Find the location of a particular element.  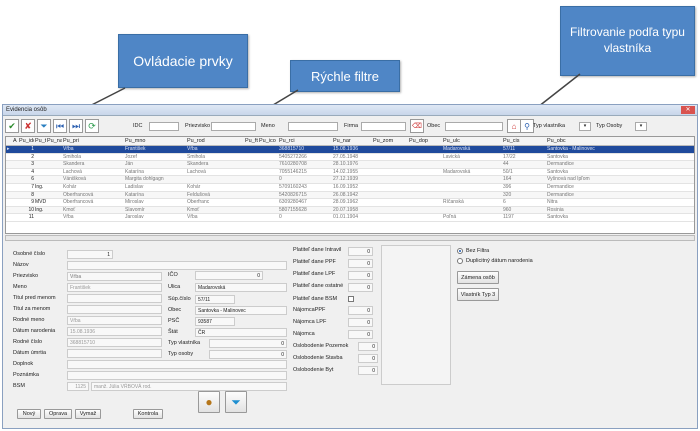

table-cell: 0 is located at coordinates (280, 179).